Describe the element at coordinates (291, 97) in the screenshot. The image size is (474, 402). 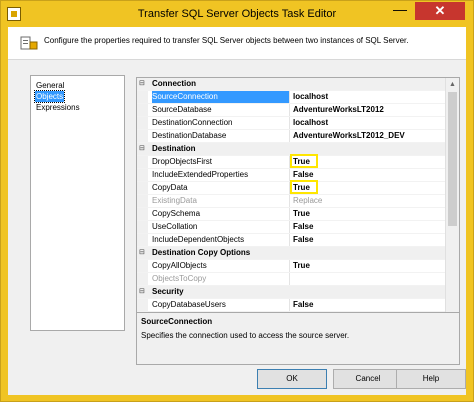
I see `property-row: SourceConnection localhost` at that location.